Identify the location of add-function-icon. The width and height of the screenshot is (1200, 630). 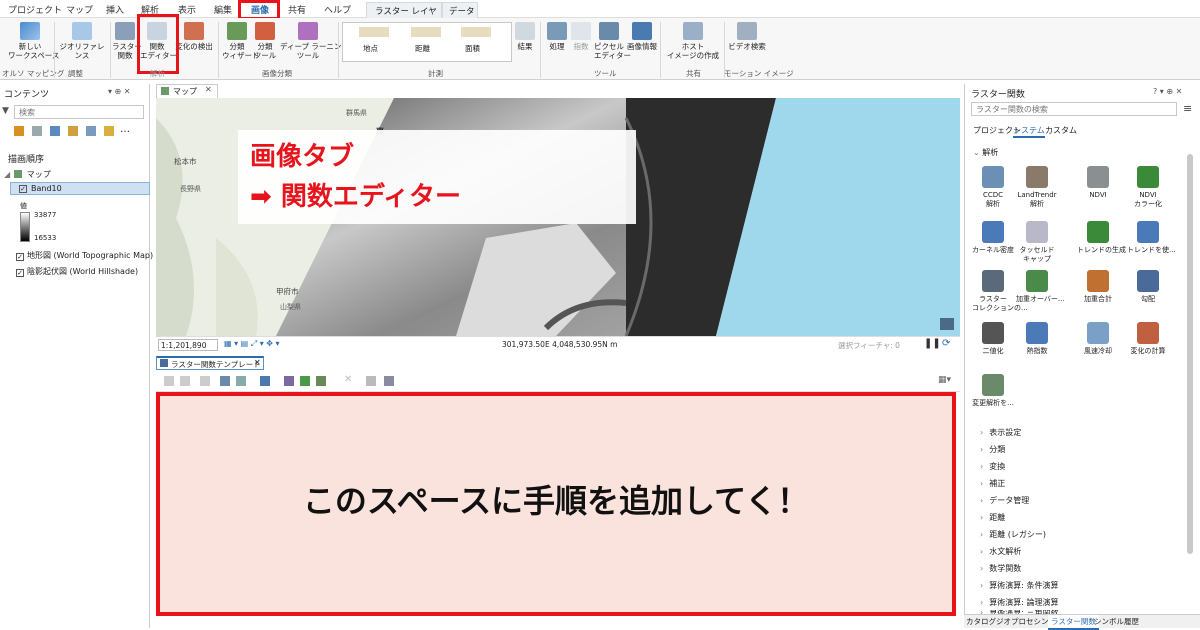
(289, 381).